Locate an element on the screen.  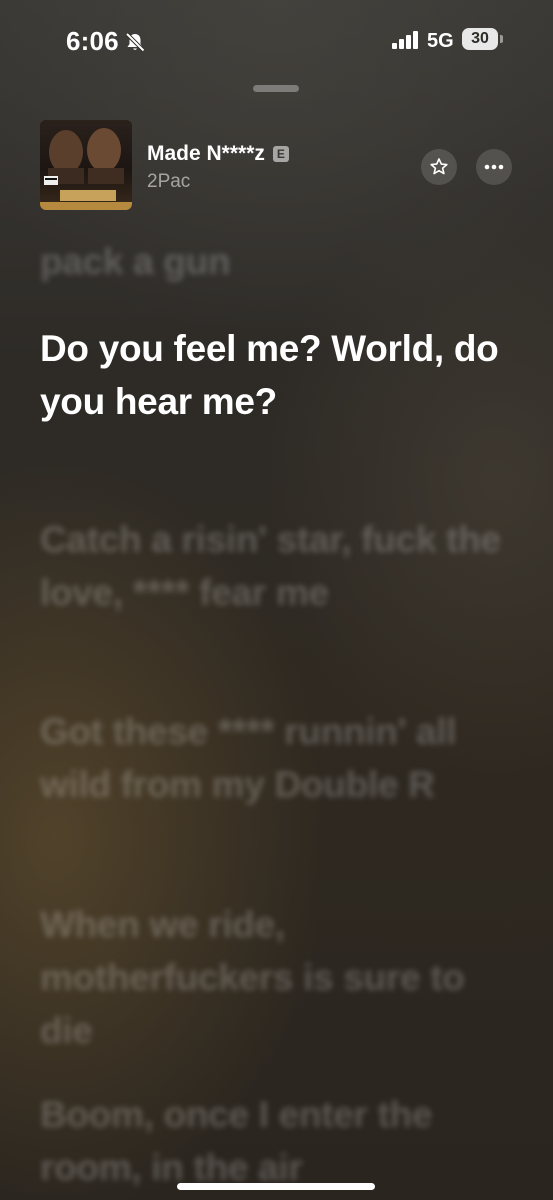
ellipsis-icon is located at coordinates (494, 167).